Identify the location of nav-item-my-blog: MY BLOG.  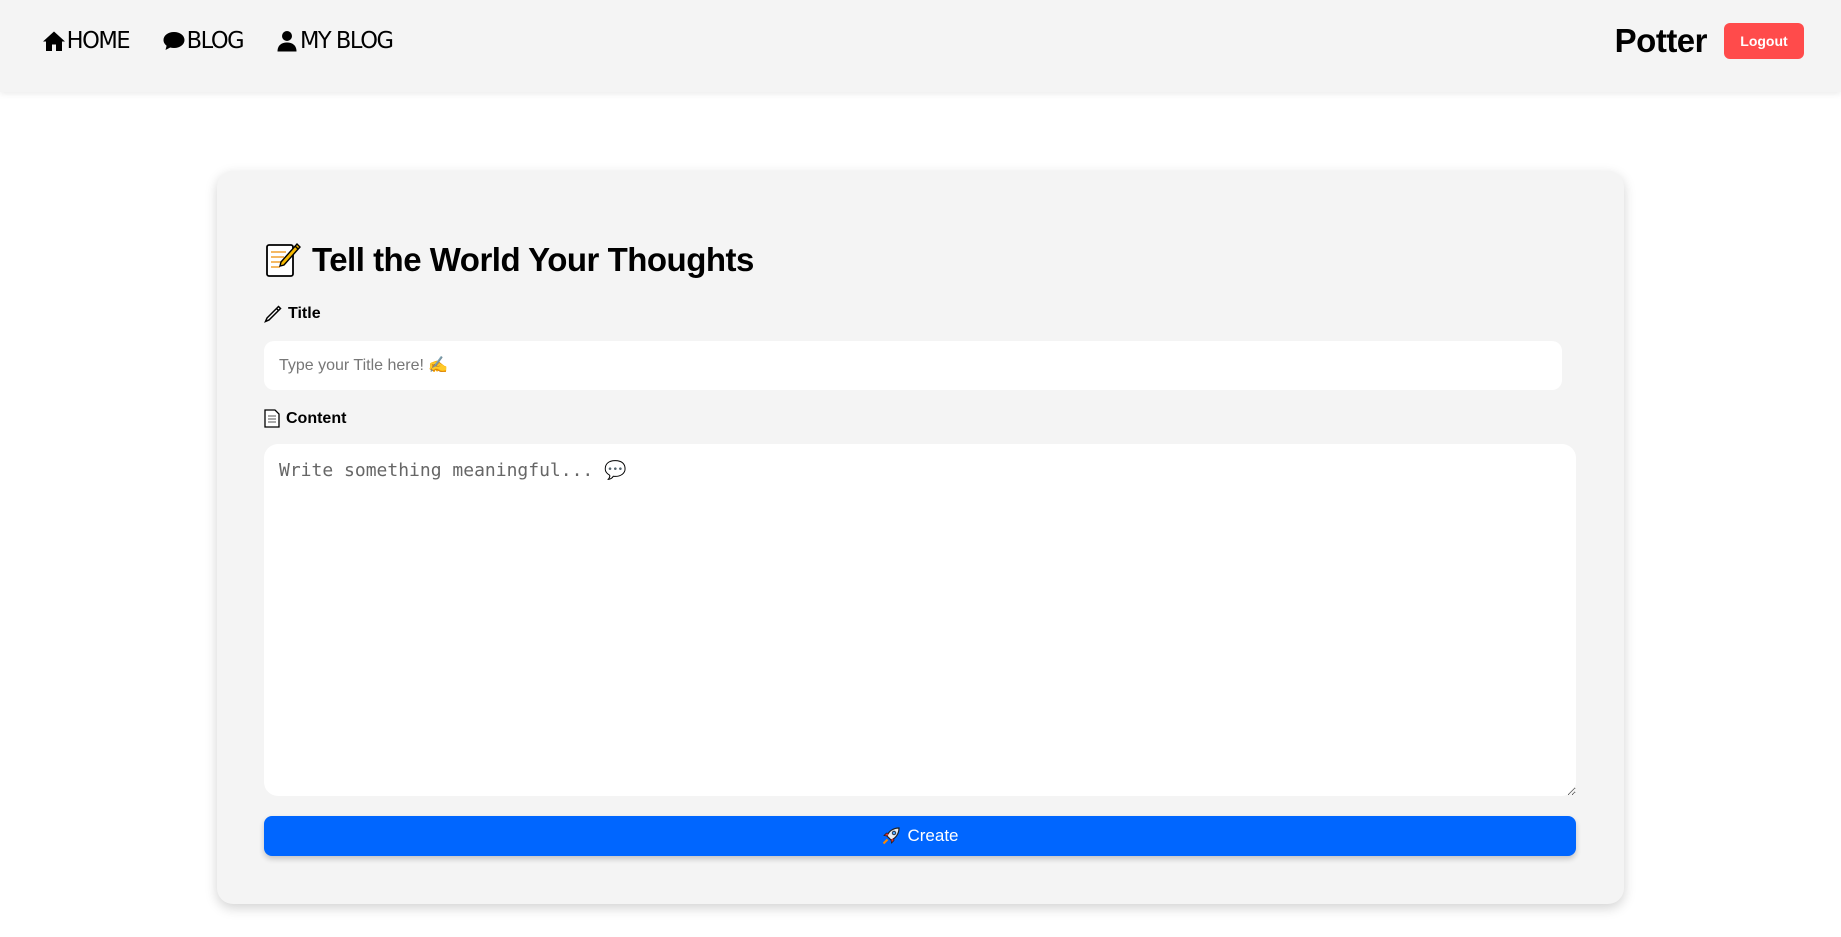
(334, 41).